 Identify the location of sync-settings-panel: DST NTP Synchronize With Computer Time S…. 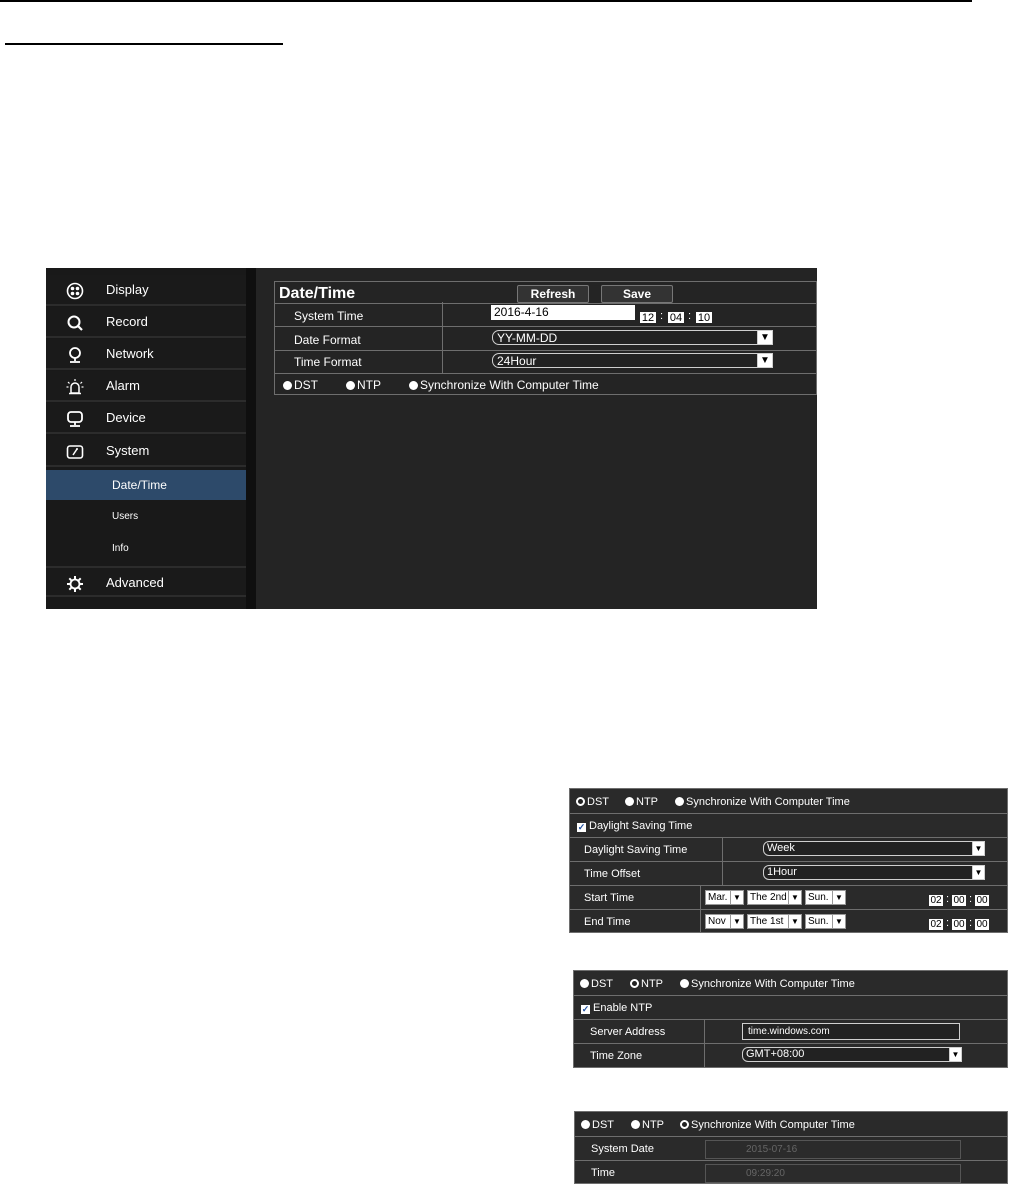
(791, 1147).